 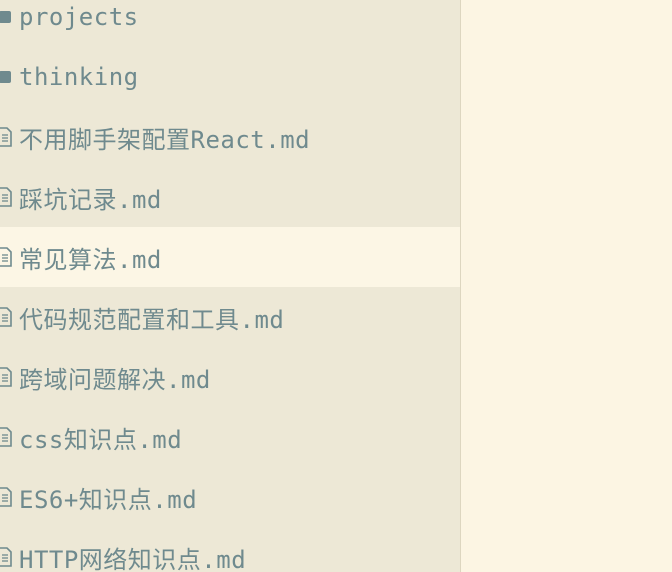 I want to click on file-item: 不用脚手架配置React.md, so click(x=230, y=137).